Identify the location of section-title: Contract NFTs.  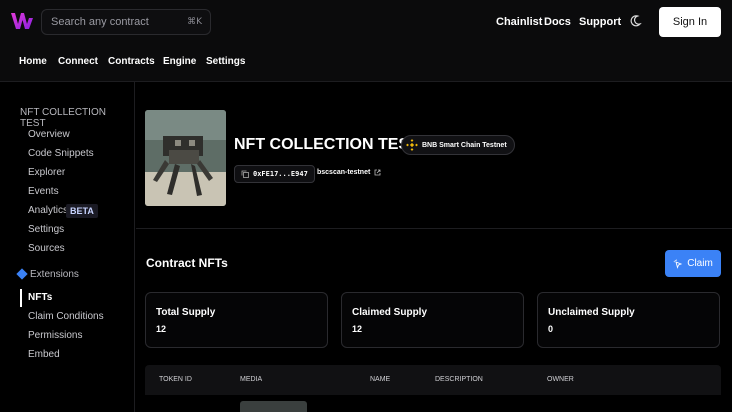
(187, 263).